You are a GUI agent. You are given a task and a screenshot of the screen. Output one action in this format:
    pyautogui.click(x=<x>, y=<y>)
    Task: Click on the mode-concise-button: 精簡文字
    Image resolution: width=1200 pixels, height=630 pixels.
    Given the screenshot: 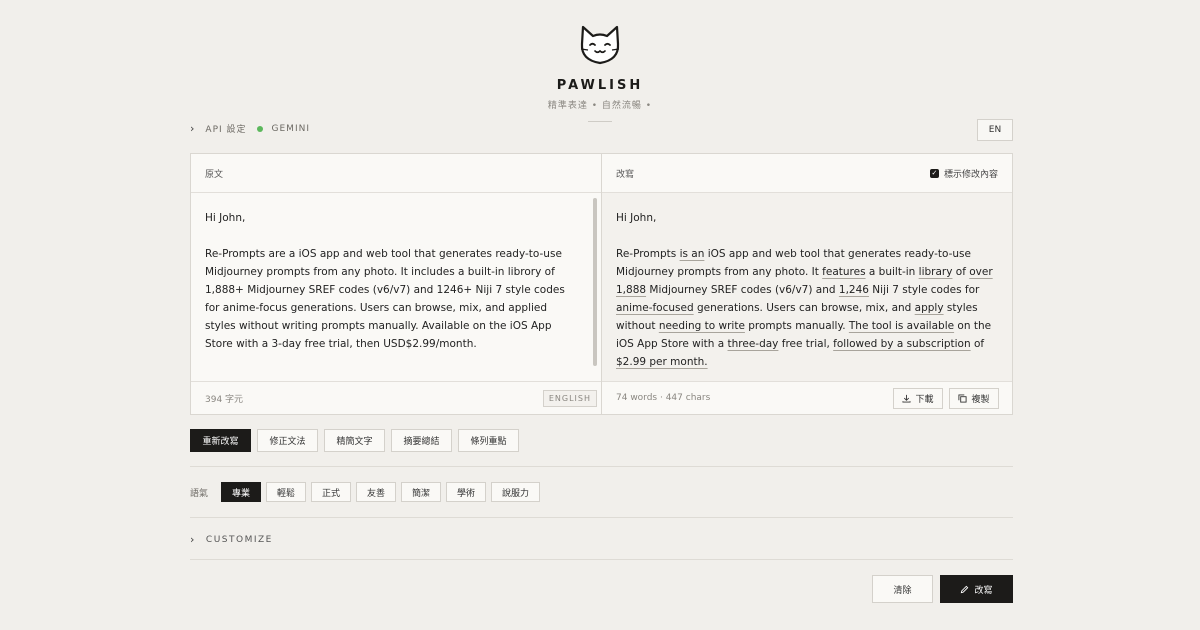 What is the action you would take?
    pyautogui.click(x=354, y=440)
    